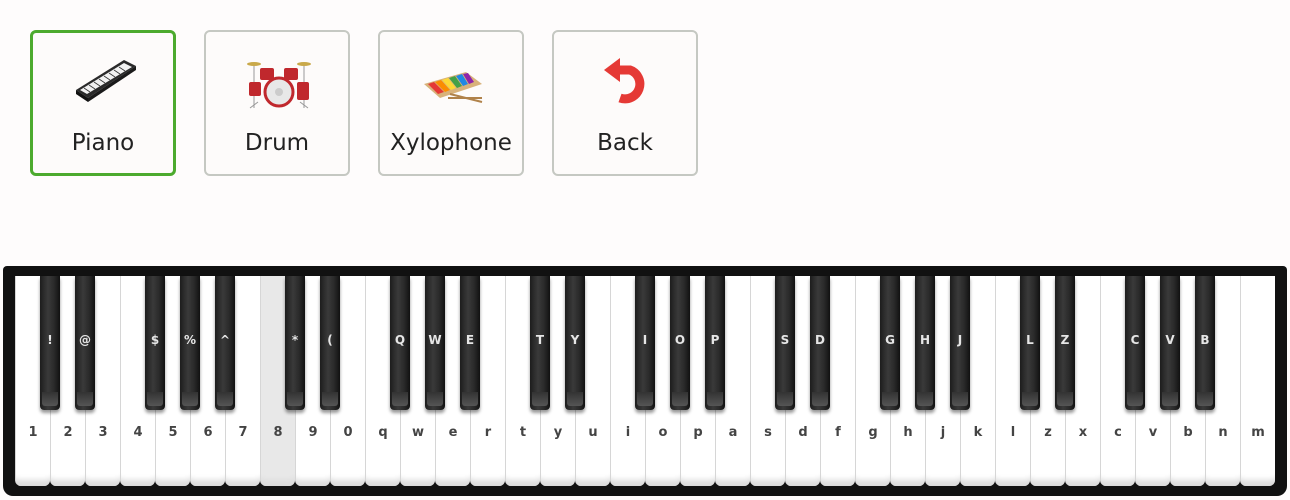  Describe the element at coordinates (435, 340) in the screenshot. I see `black-key-label: W` at that location.